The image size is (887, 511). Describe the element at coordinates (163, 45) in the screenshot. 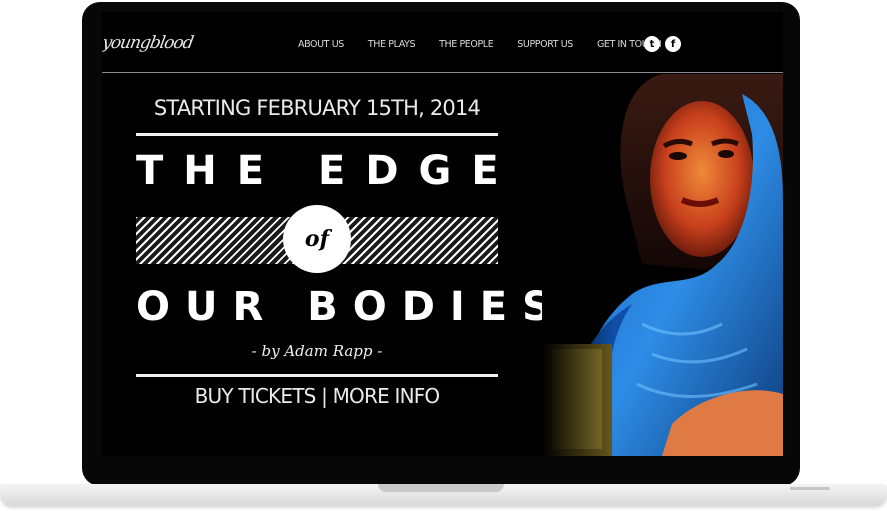

I see `site-logo: youngblood` at that location.